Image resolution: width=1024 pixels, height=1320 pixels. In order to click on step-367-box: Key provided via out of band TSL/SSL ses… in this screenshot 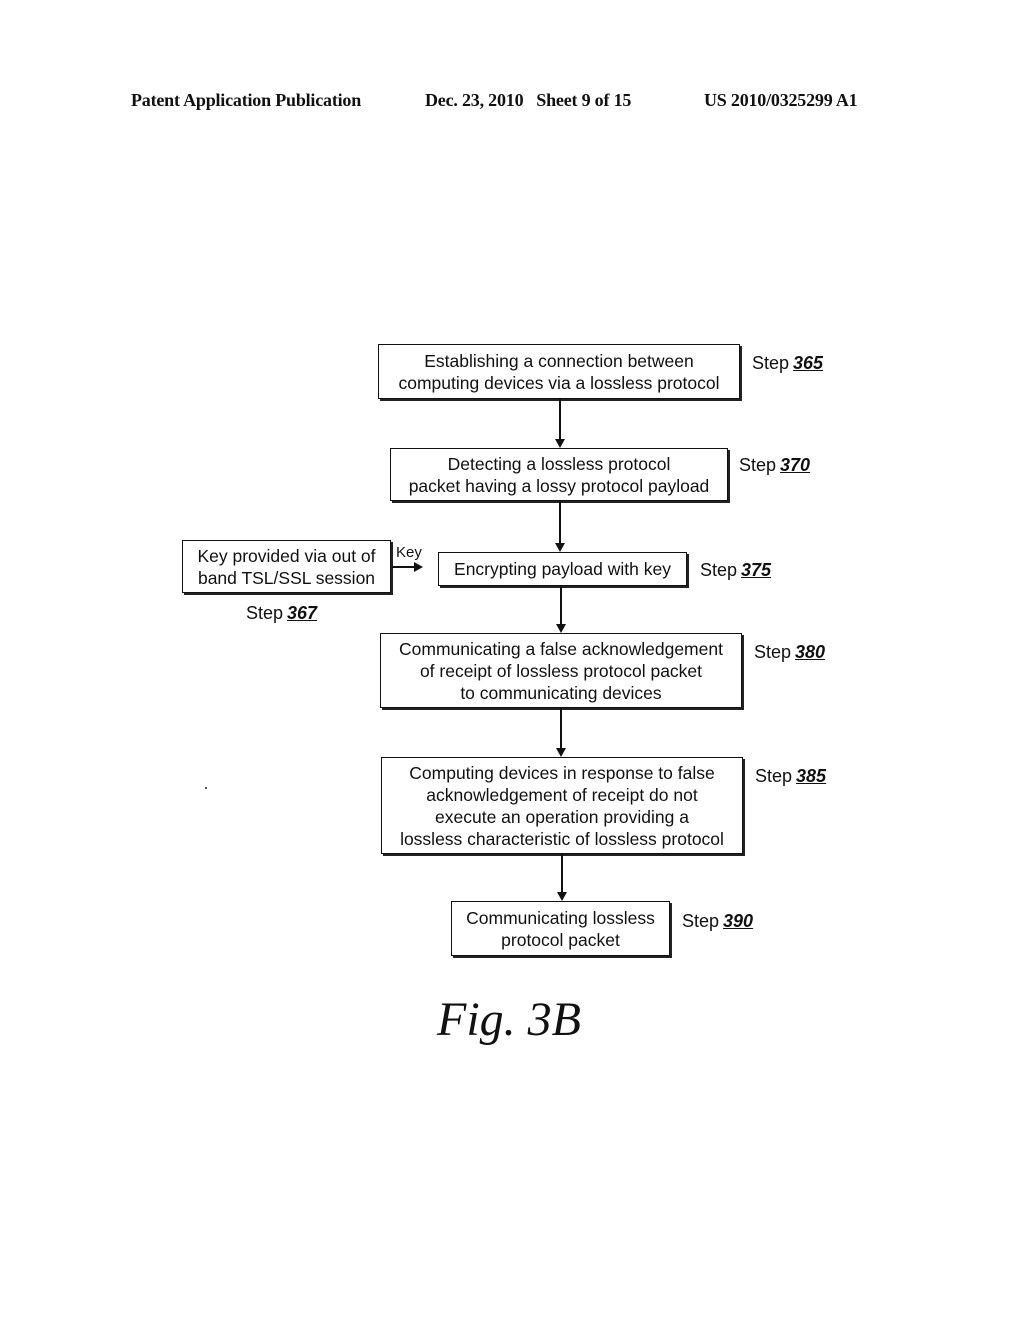, I will do `click(286, 566)`.